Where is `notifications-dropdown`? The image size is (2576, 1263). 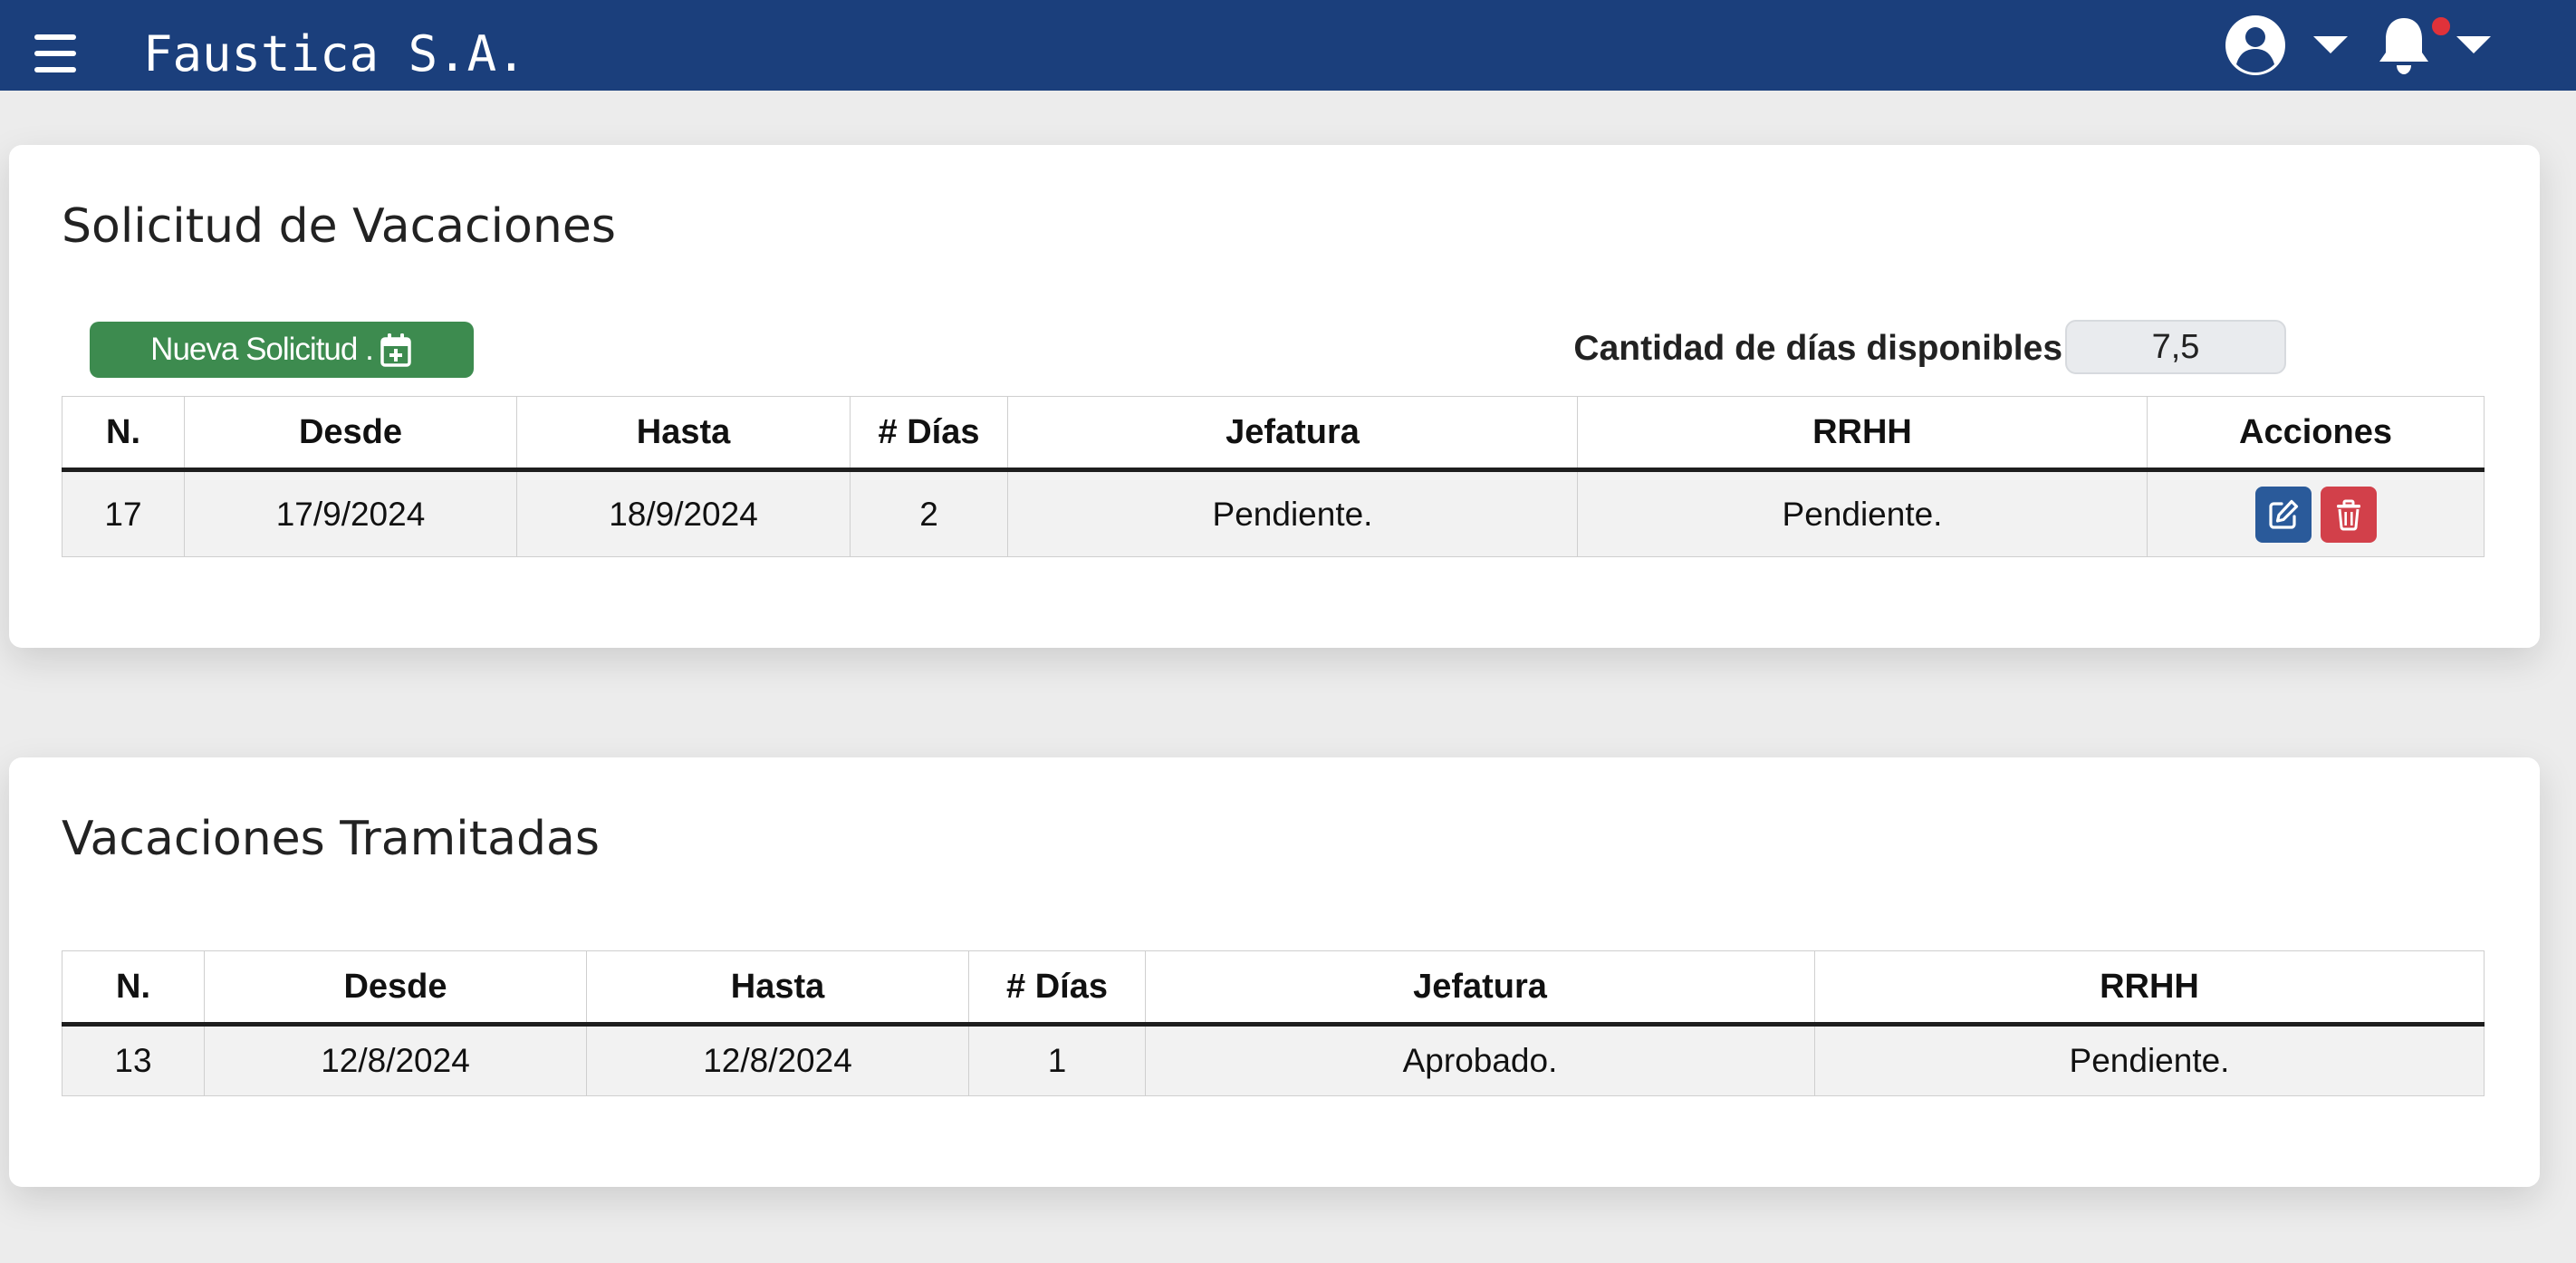 notifications-dropdown is located at coordinates (2433, 45).